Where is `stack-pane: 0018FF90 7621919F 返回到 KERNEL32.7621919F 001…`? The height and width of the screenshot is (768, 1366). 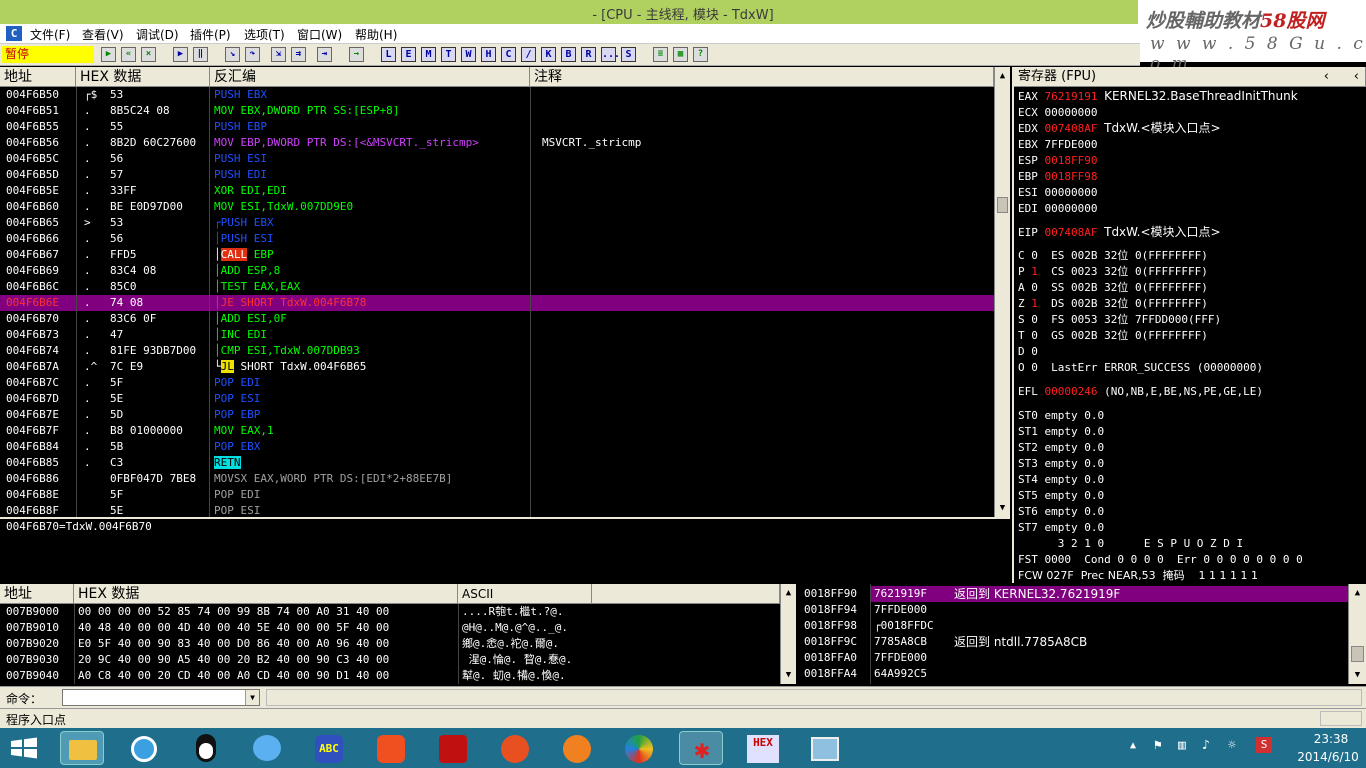
stack-pane: 0018FF90 7621919F 返回到 KERNEL32.7621919F 001… is located at coordinates (1082, 634).